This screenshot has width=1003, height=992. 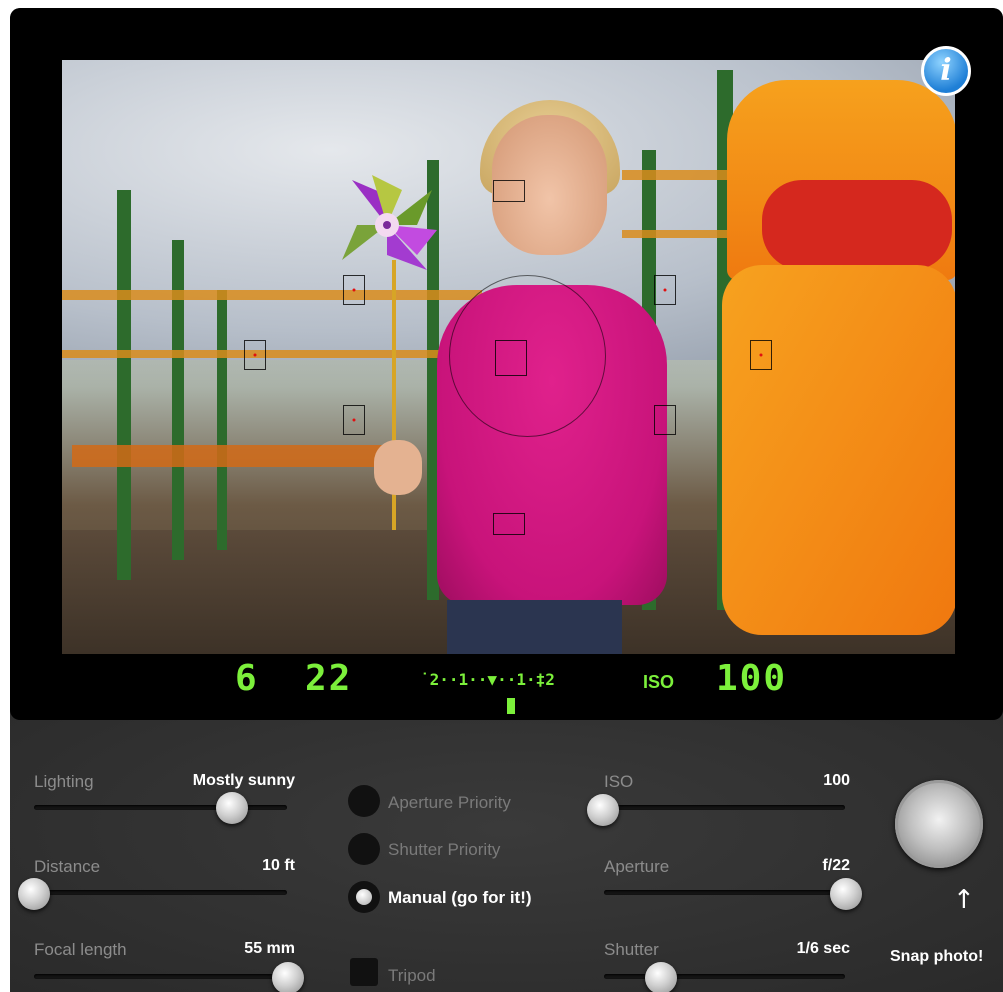 What do you see at coordinates (160, 892) in the screenshot?
I see `distance-slider-track` at bounding box center [160, 892].